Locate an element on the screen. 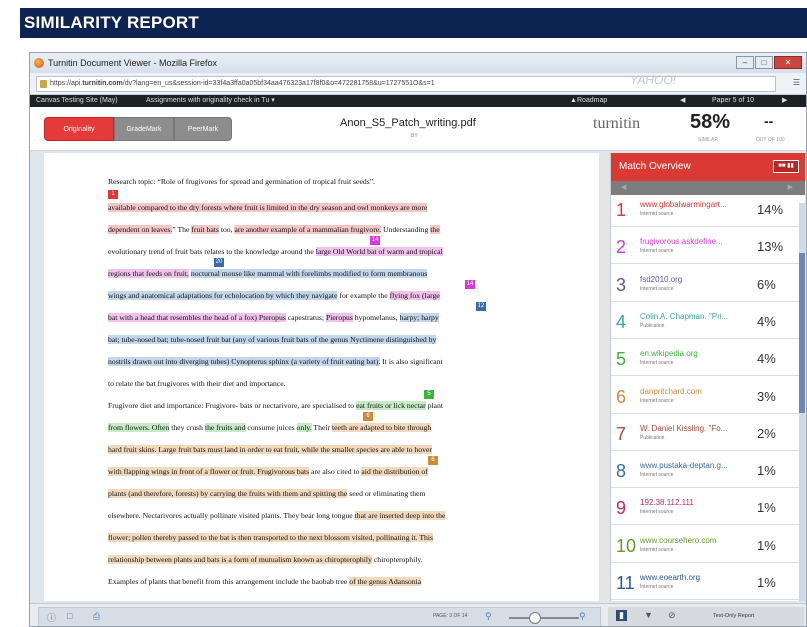  match-source-type: Internet source is located at coordinates (657, 288).